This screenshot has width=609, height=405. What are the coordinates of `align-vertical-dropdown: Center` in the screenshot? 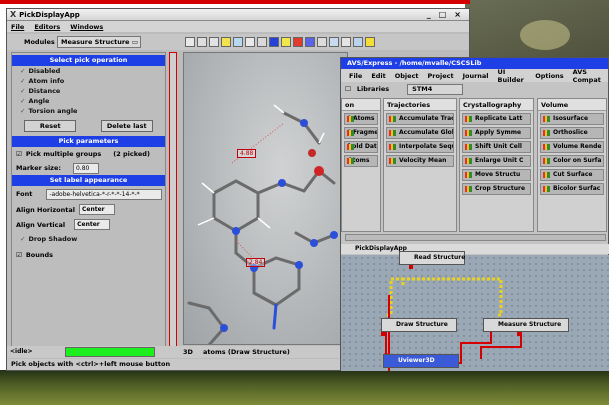 It's located at (92, 224).